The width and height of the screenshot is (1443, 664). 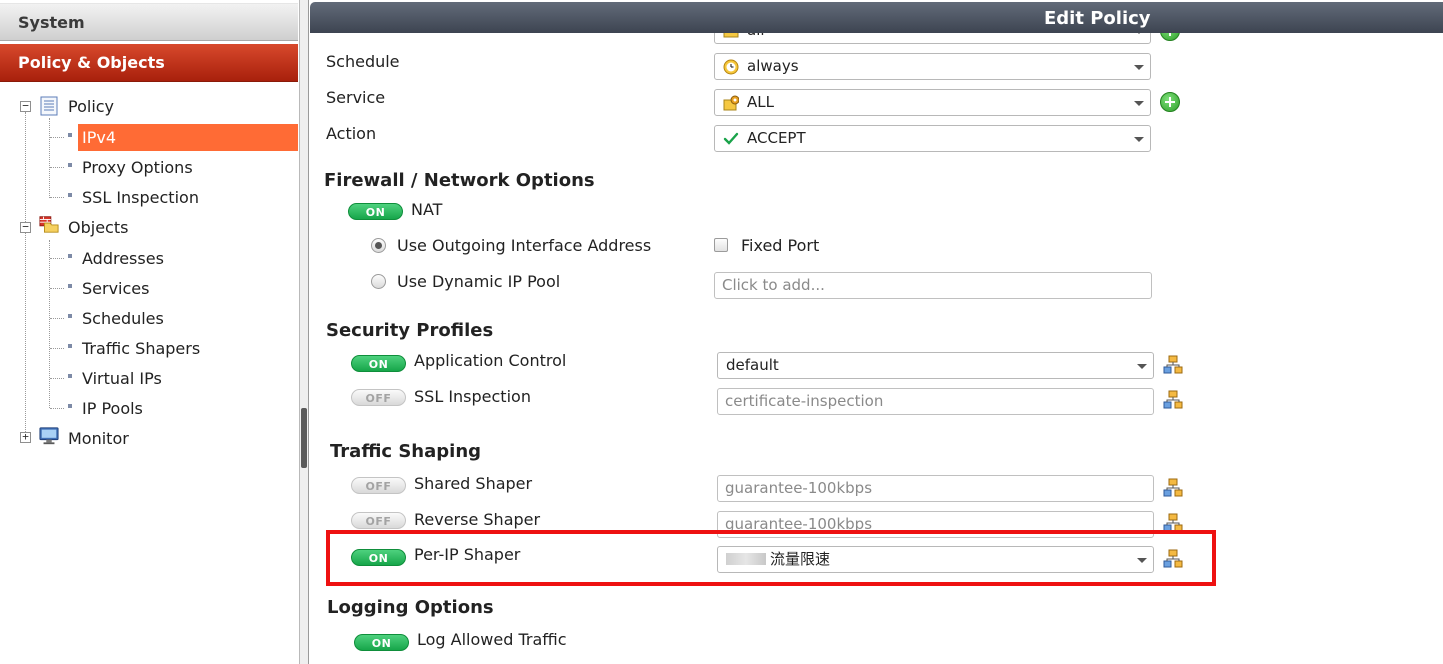 What do you see at coordinates (149, 63) in the screenshot?
I see `section-policy-objects: Policy & Objects` at bounding box center [149, 63].